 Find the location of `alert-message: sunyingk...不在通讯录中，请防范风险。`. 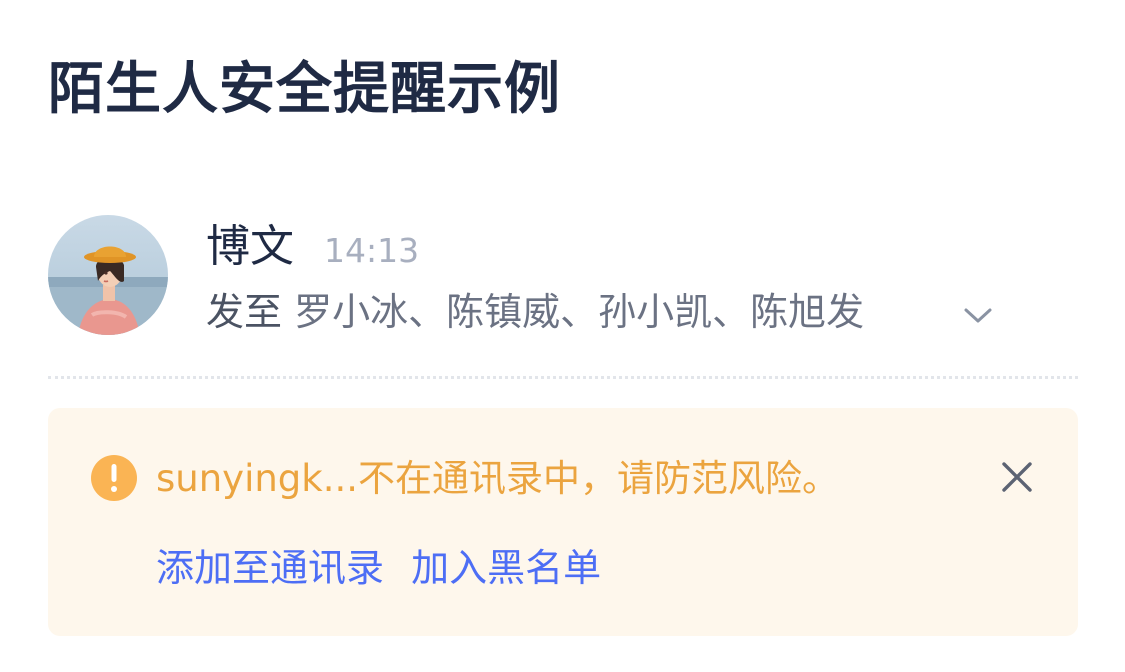

alert-message: sunyingk...不在通讯录中，请防范风险。 is located at coordinates (497, 478).